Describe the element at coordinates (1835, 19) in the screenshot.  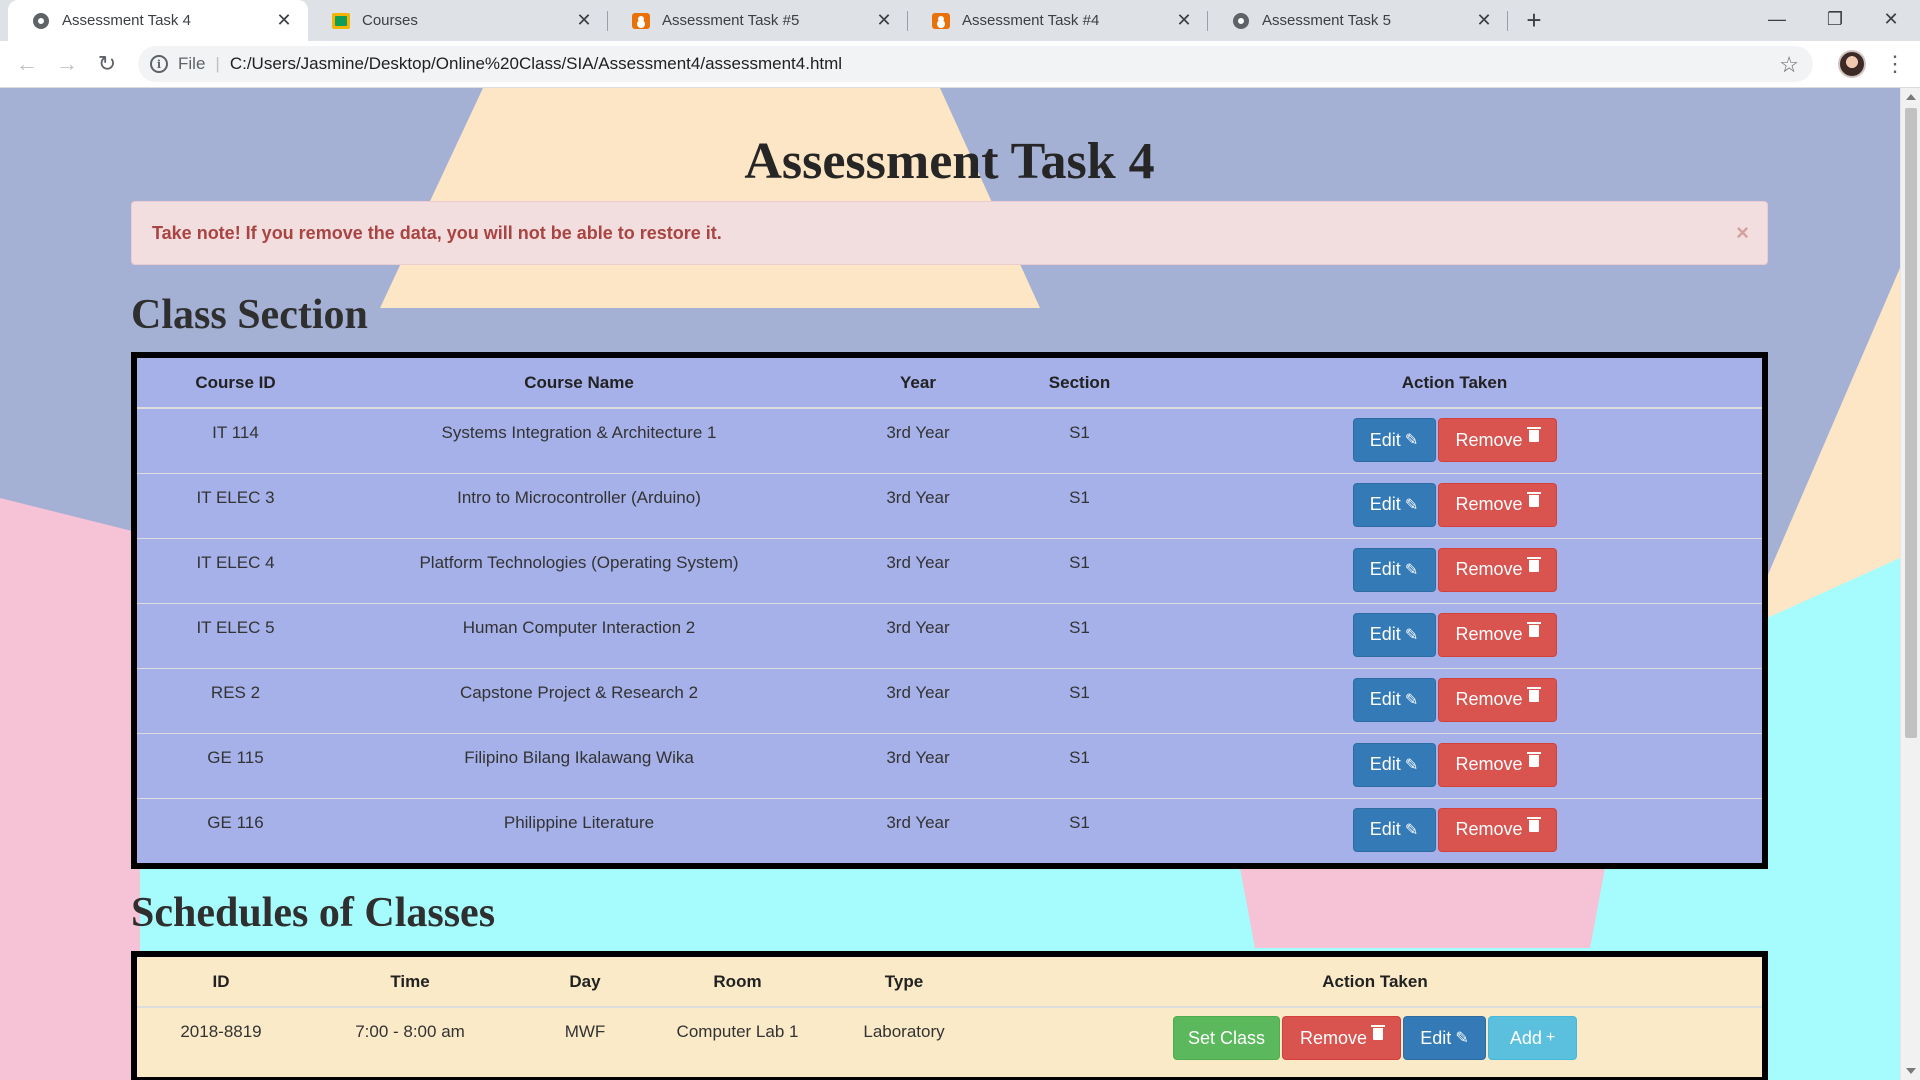
I see `restore-window-icon: ❐` at that location.